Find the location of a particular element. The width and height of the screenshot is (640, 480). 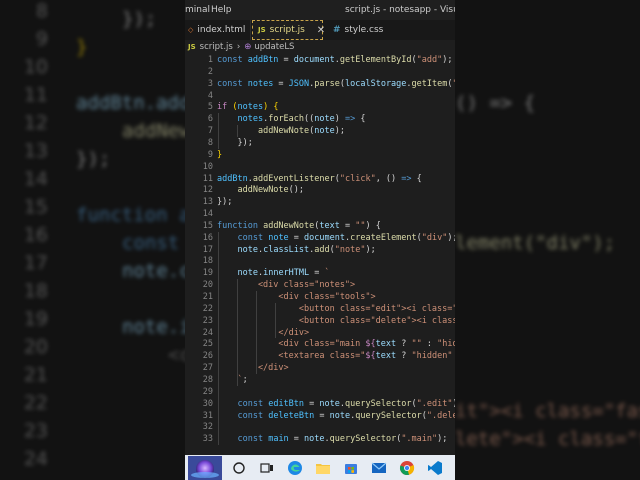

tab-script-js: JS script.js ✕ is located at coordinates (288, 30).